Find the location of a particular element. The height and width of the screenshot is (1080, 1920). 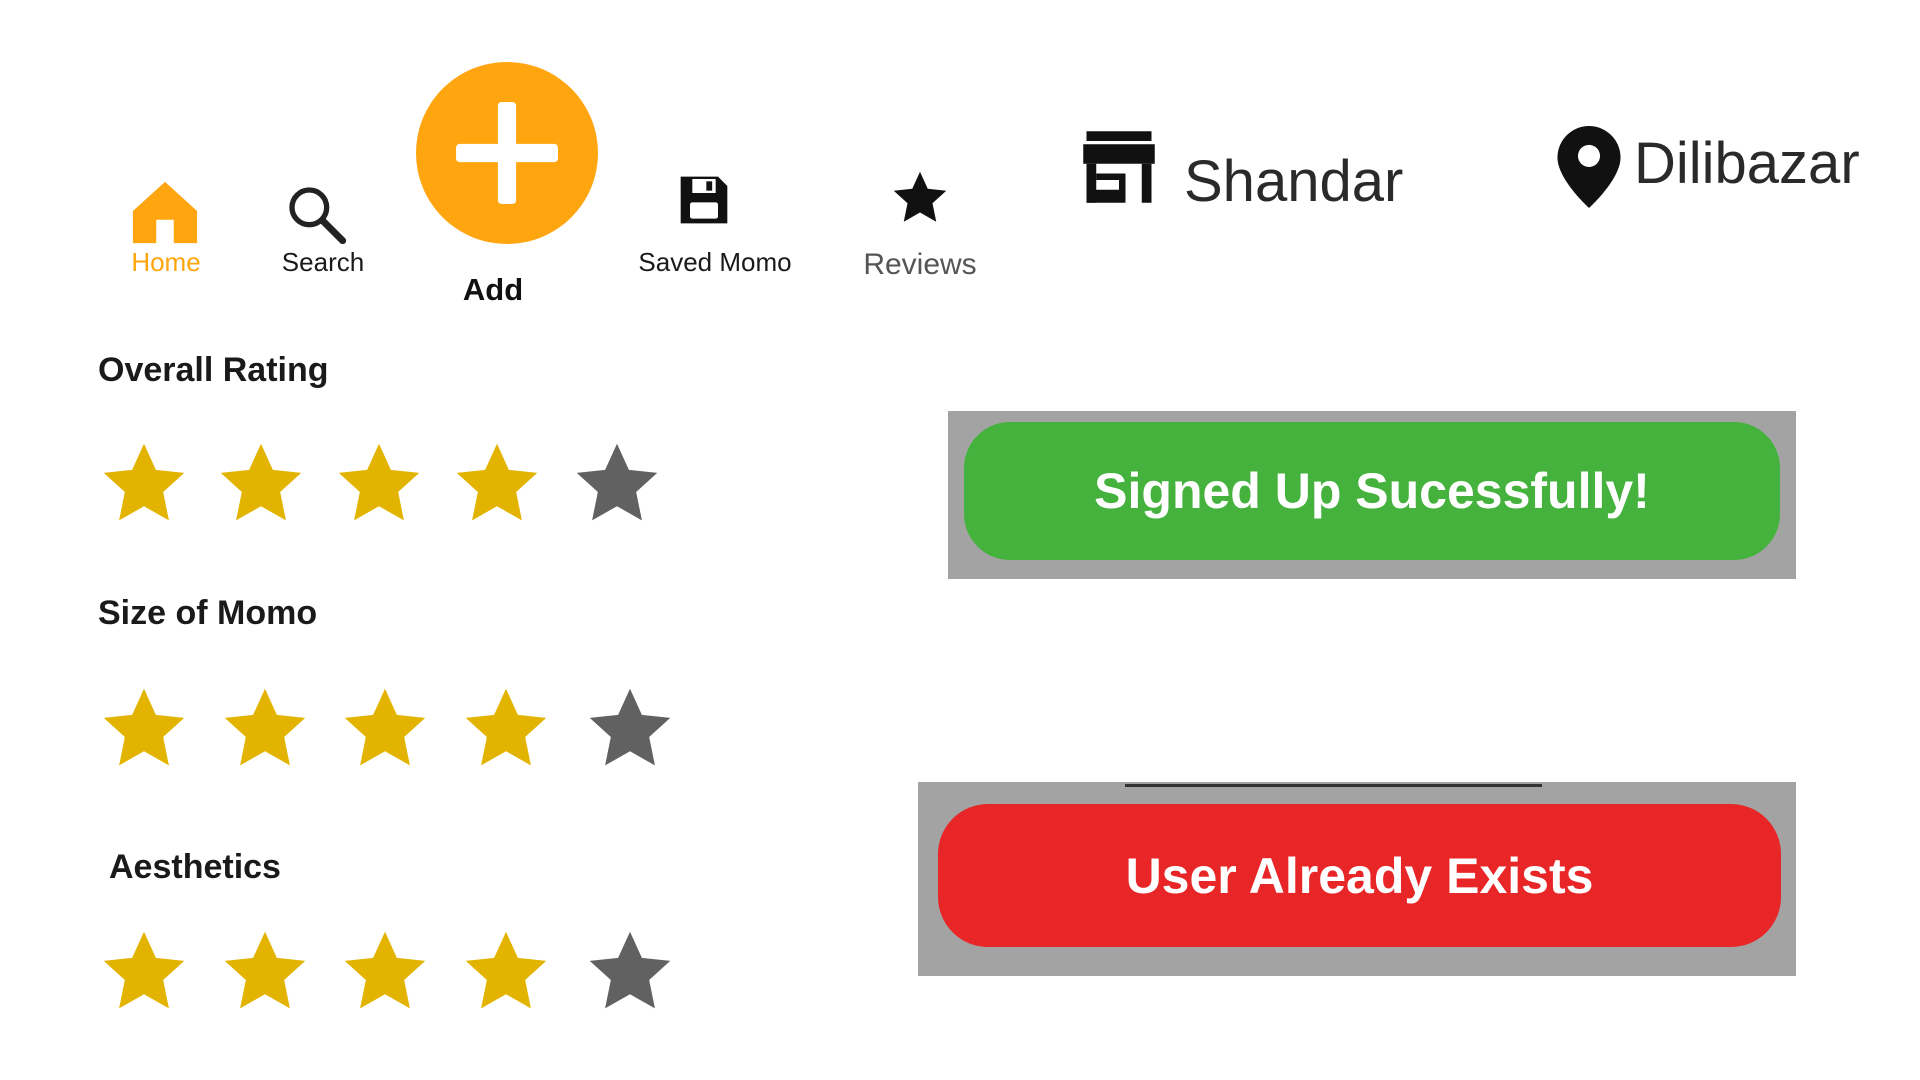

rating-title: Size of Momo is located at coordinates (208, 613).